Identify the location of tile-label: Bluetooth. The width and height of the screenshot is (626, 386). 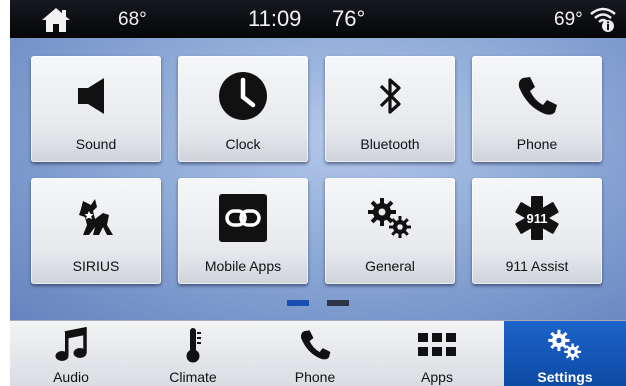
(390, 144).